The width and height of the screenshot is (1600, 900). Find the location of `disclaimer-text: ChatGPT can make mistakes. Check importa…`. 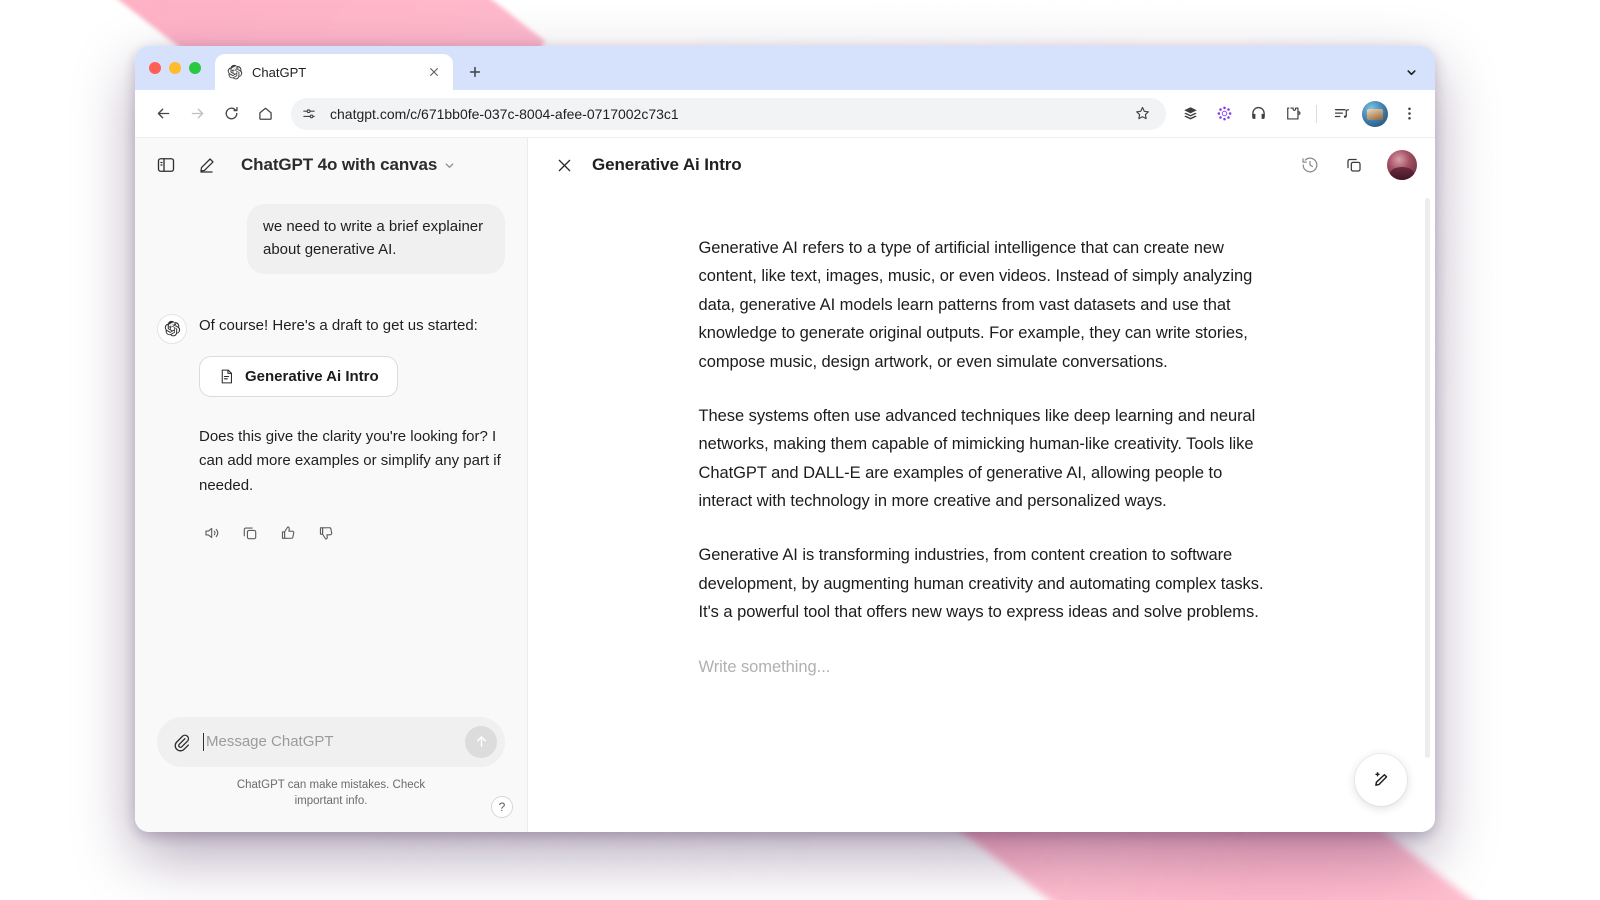

disclaimer-text: ChatGPT can make mistakes. Check importa… is located at coordinates (331, 793).